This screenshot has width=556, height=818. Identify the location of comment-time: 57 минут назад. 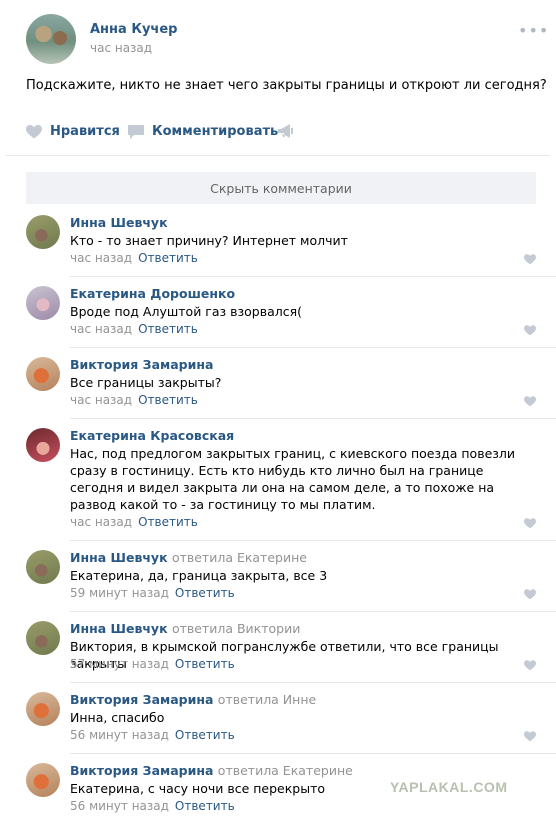
(119, 664).